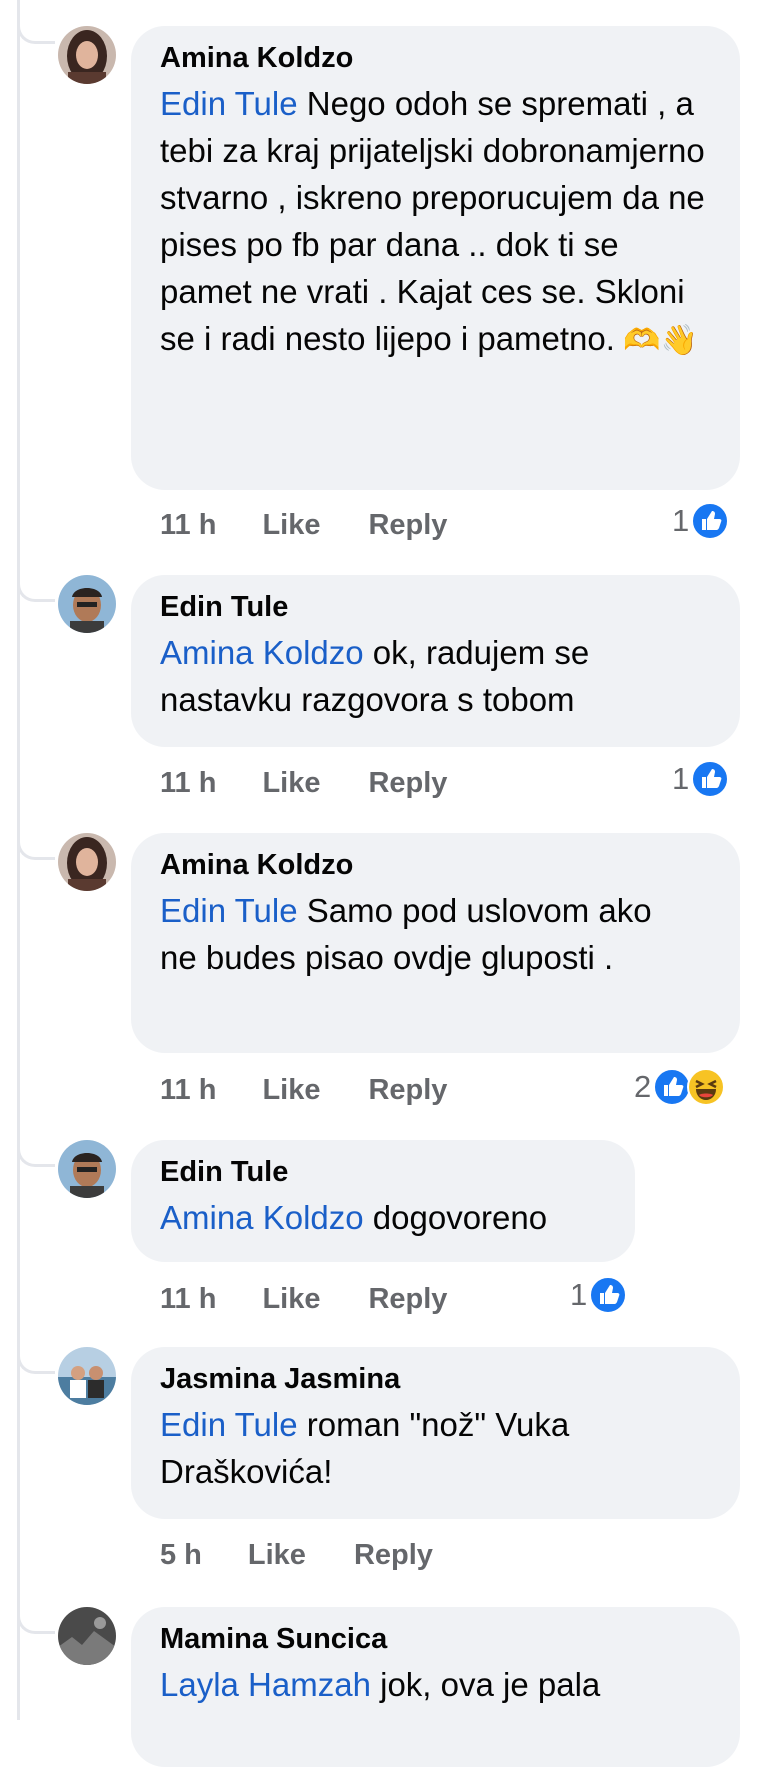  Describe the element at coordinates (706, 1087) in the screenshot. I see `haha-icon` at that location.